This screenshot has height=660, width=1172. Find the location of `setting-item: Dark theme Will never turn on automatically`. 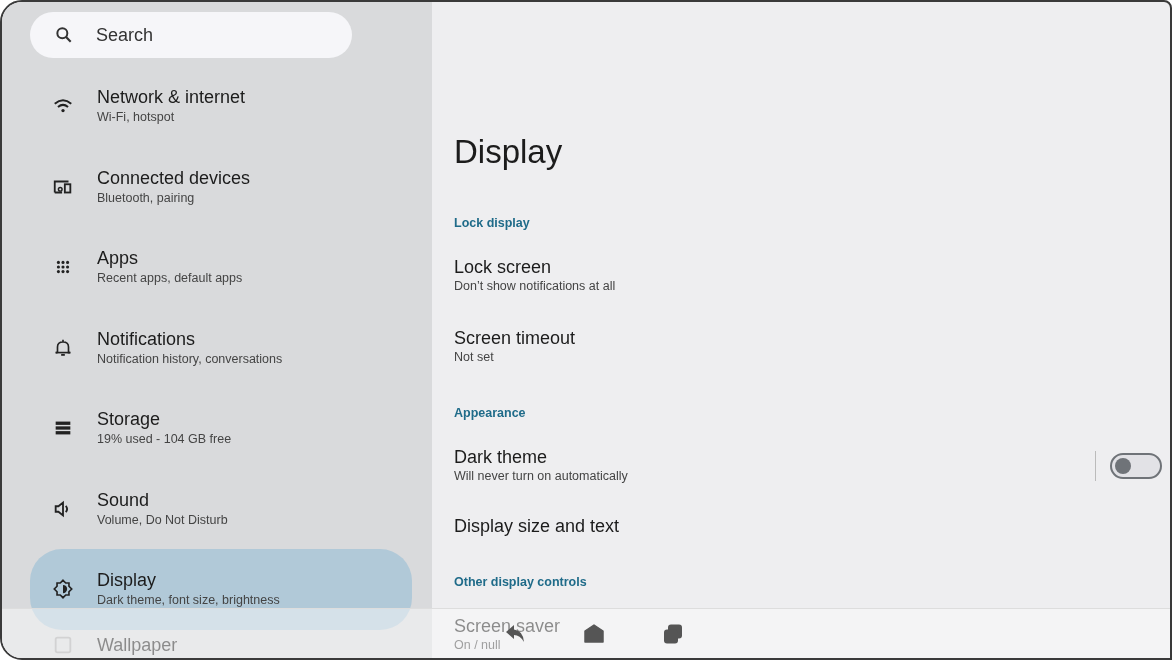

setting-item: Dark theme Will never turn on automatically is located at coordinates (812, 465).